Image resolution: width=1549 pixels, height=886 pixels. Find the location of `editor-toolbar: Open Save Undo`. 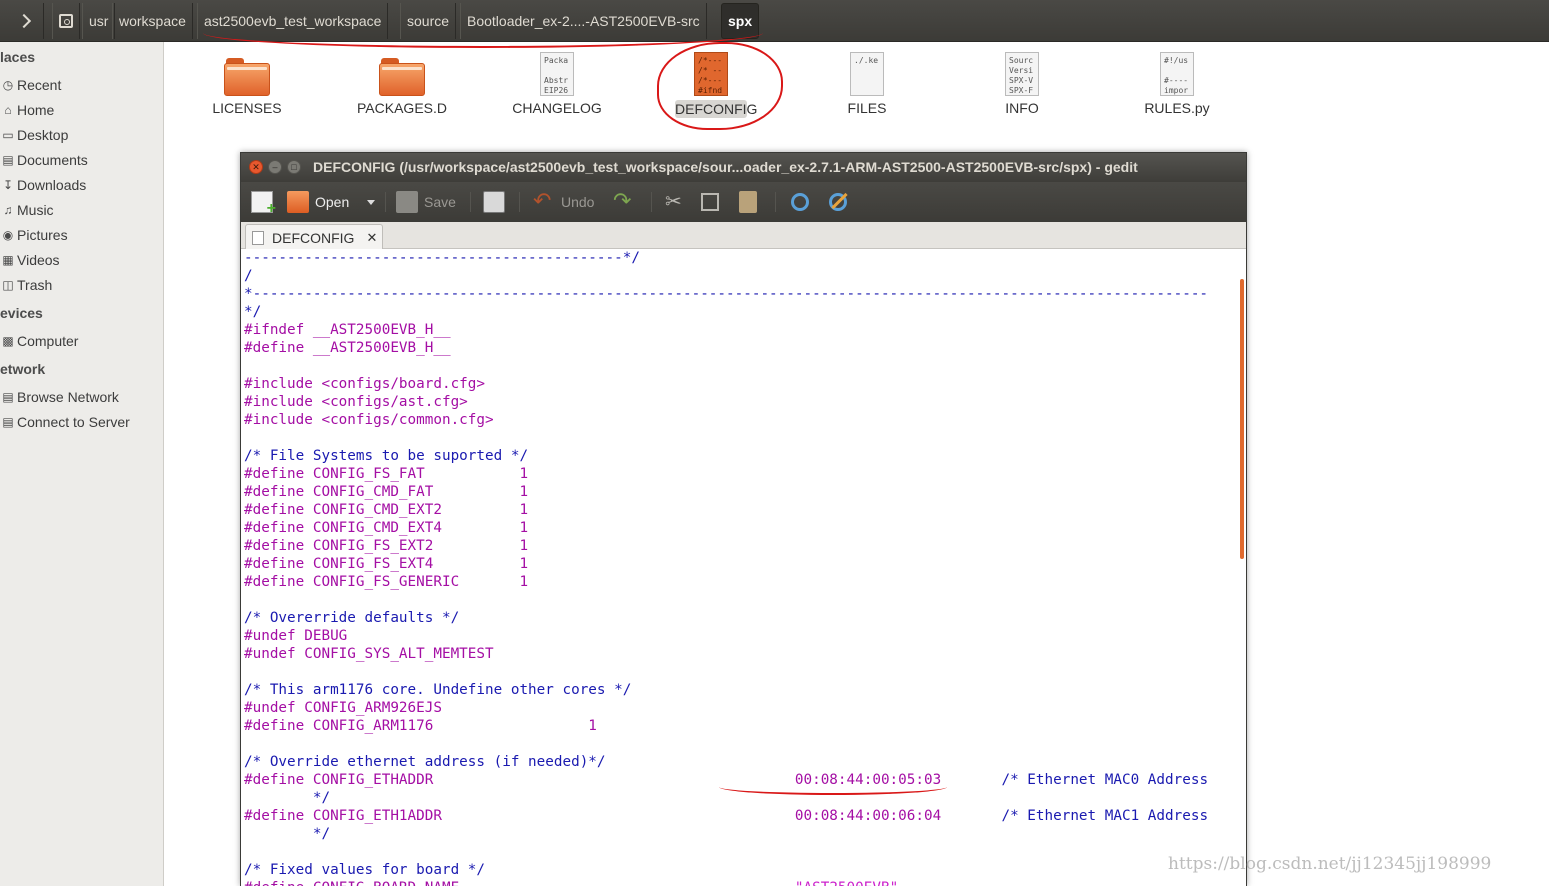

editor-toolbar: Open Save Undo is located at coordinates (743, 202).